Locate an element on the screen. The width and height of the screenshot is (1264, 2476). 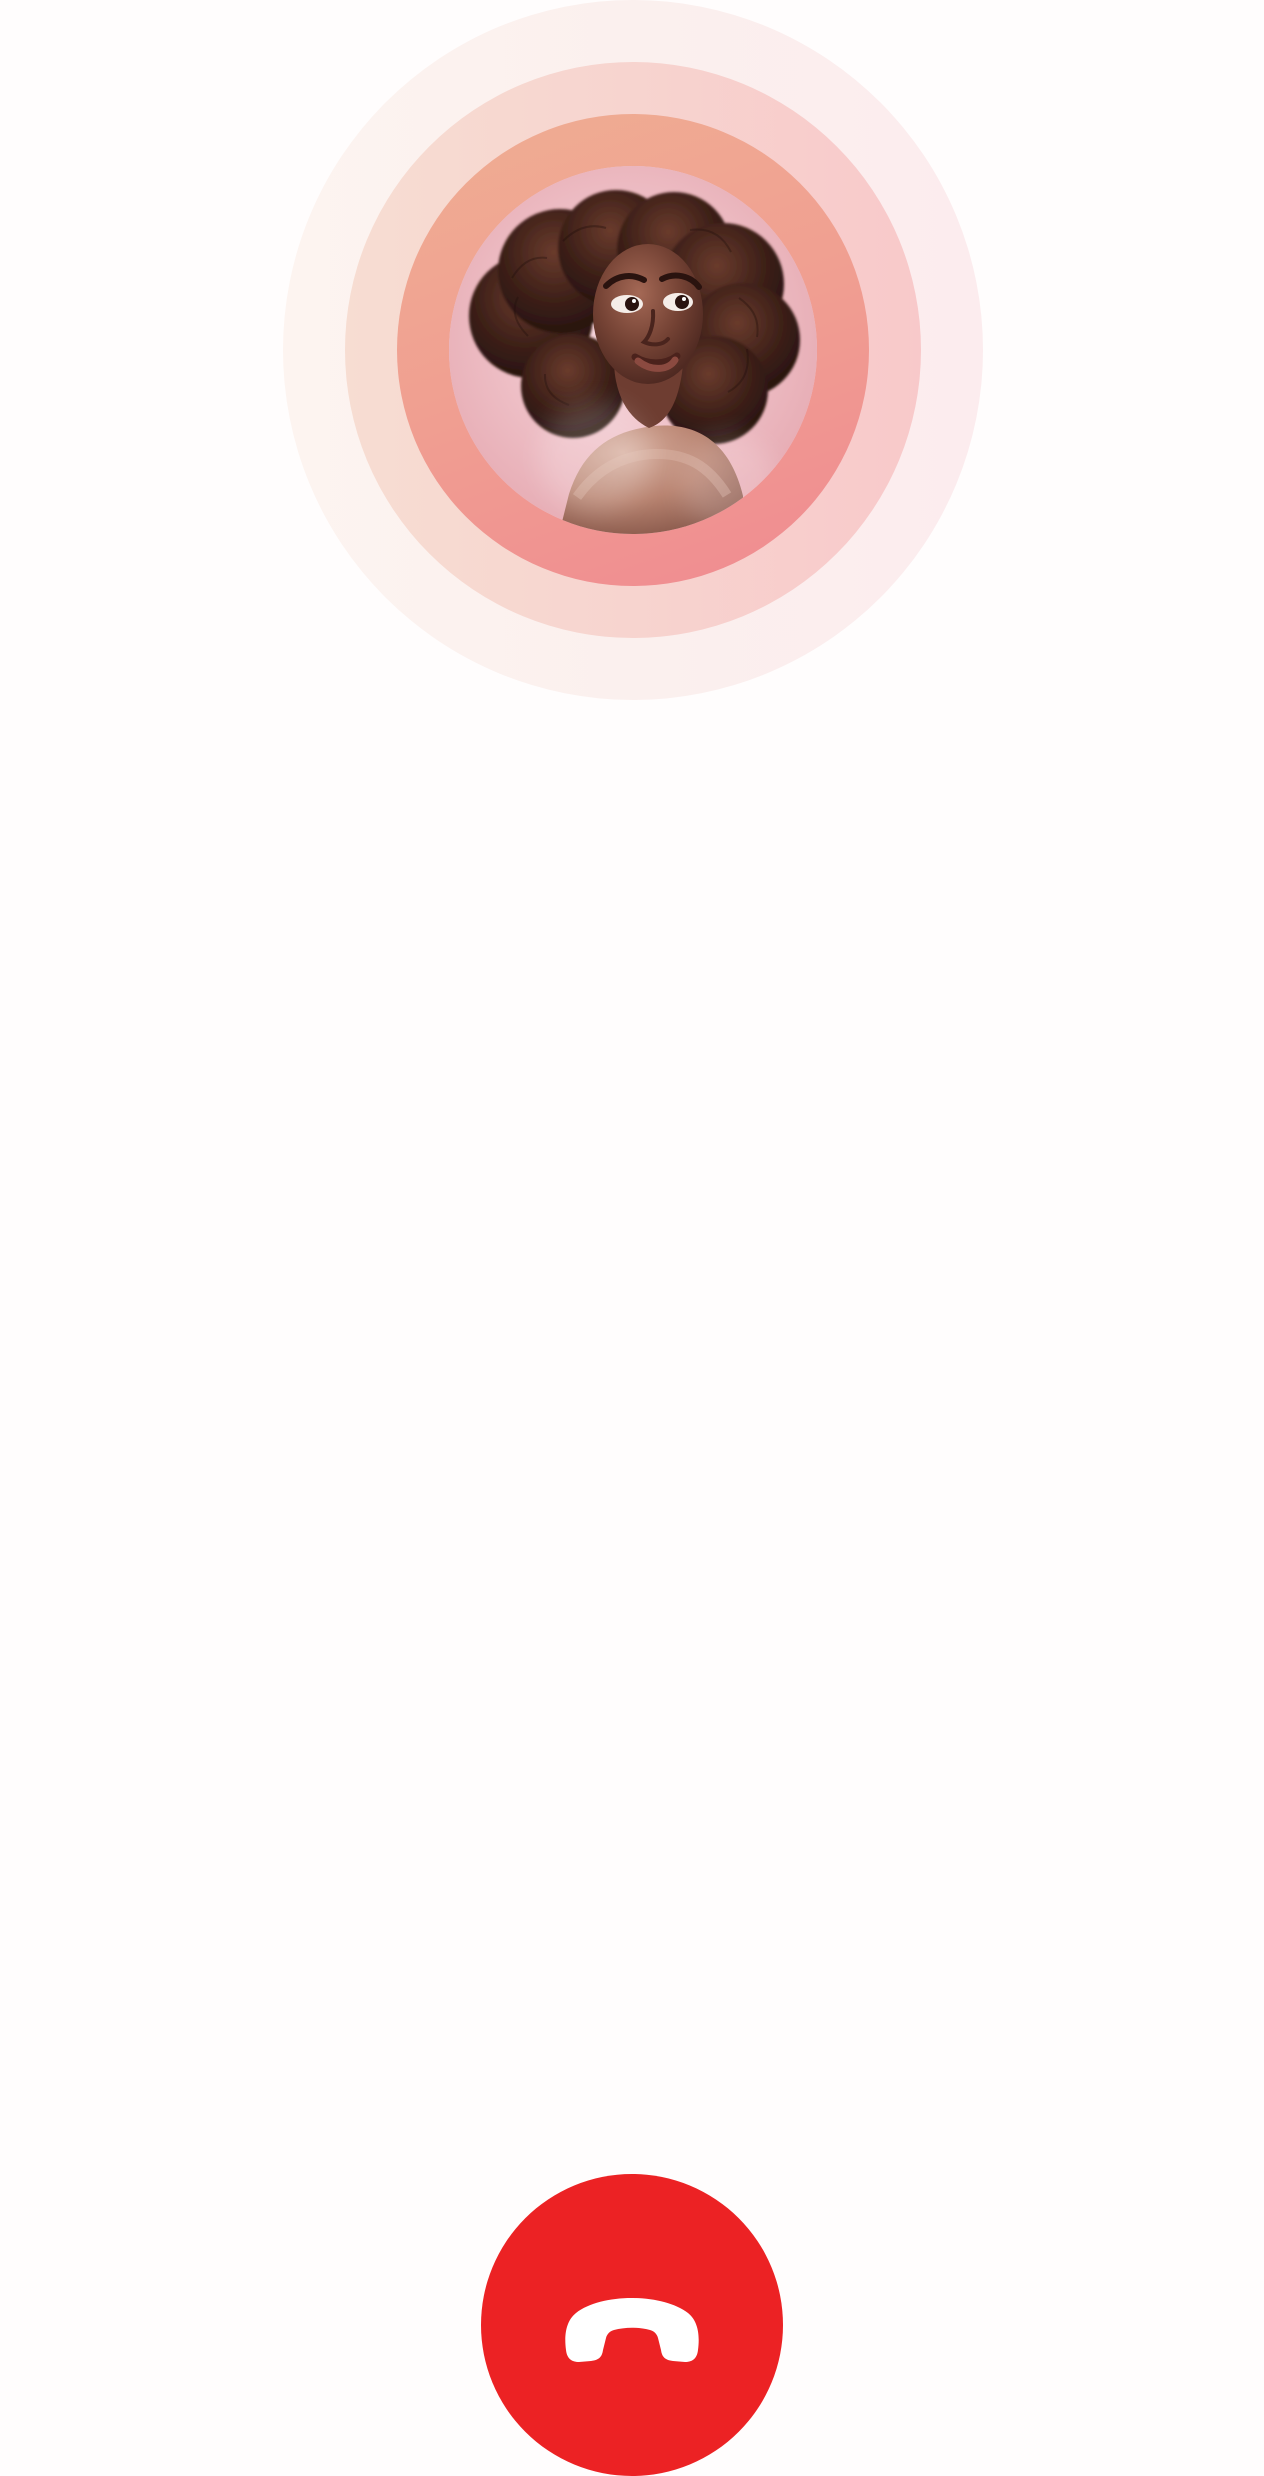
person-portrait-image is located at coordinates (633, 350).